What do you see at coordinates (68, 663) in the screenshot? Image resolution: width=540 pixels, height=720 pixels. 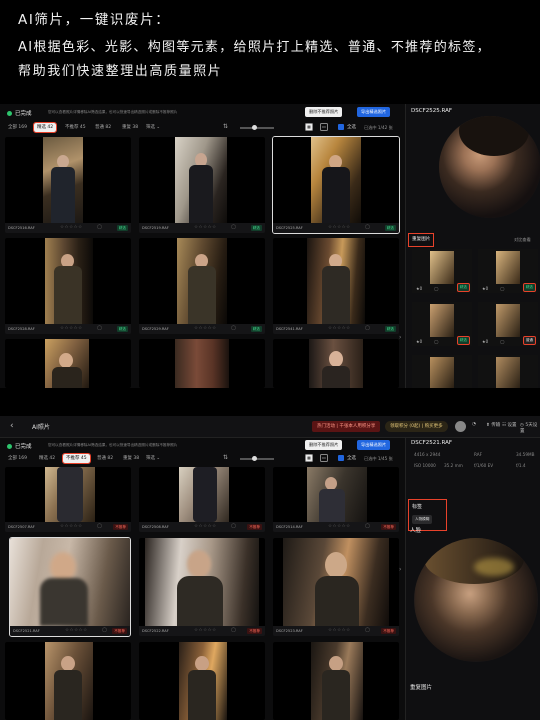 I see `face-shape` at bounding box center [68, 663].